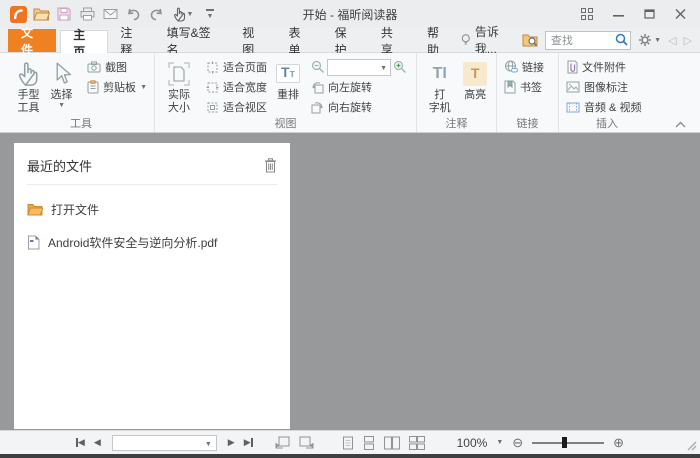 The image size is (700, 458). I want to click on search-folder-button, so click(530, 40).